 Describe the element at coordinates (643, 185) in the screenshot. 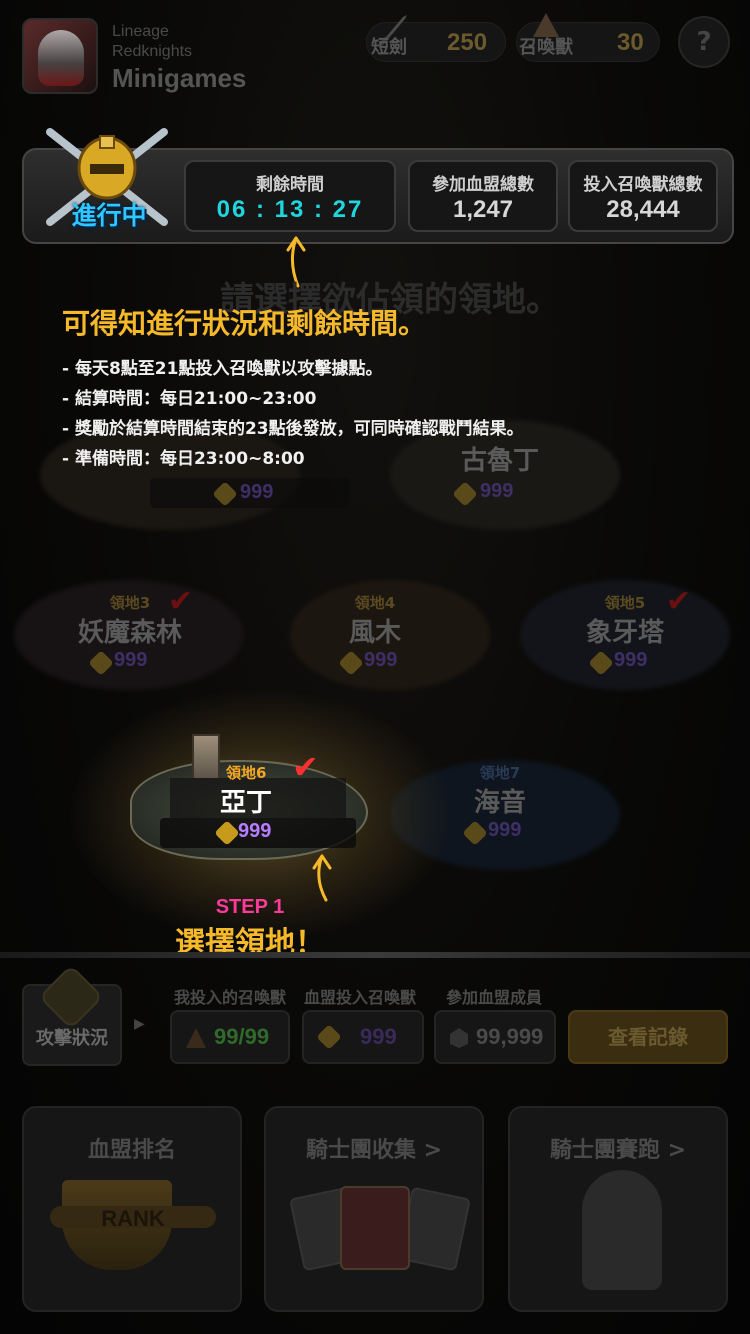

I see `summons-total-label: 投入召喚獸總數` at that location.